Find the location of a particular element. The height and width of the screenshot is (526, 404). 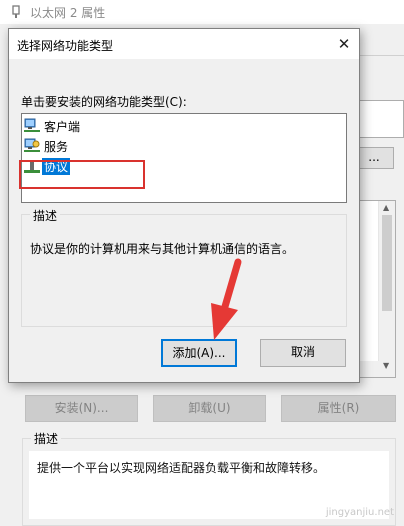

scroll-down-icon: ▼ is located at coordinates (386, 365).